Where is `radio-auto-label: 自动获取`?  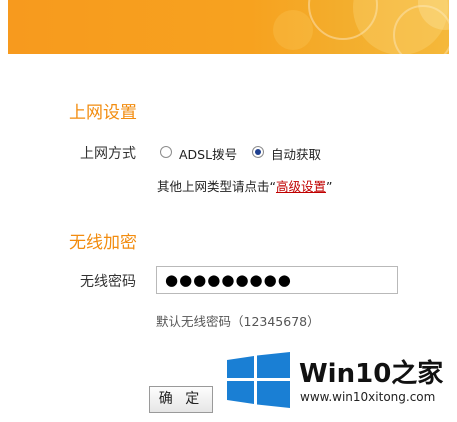
radio-auto-label: 自动获取 is located at coordinates (296, 153).